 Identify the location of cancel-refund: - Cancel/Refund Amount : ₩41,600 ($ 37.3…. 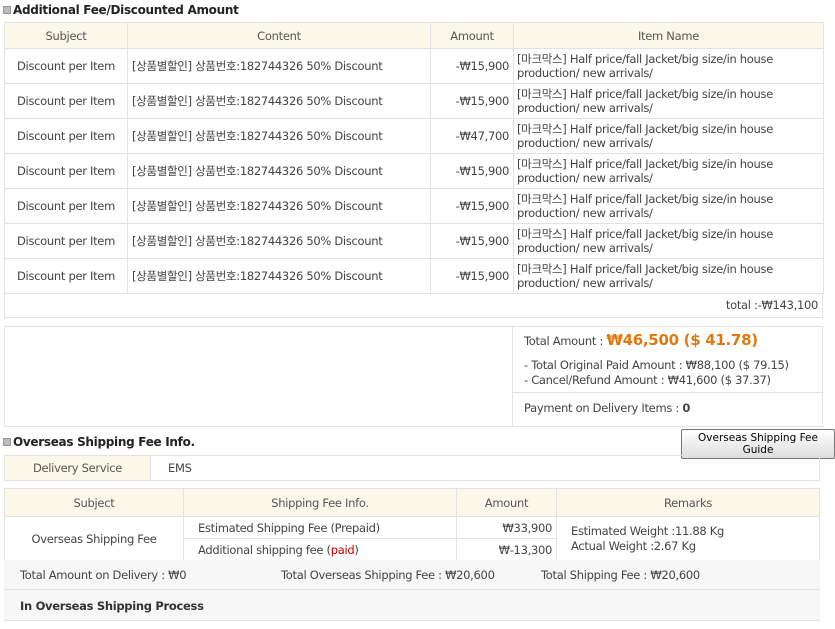
(647, 380).